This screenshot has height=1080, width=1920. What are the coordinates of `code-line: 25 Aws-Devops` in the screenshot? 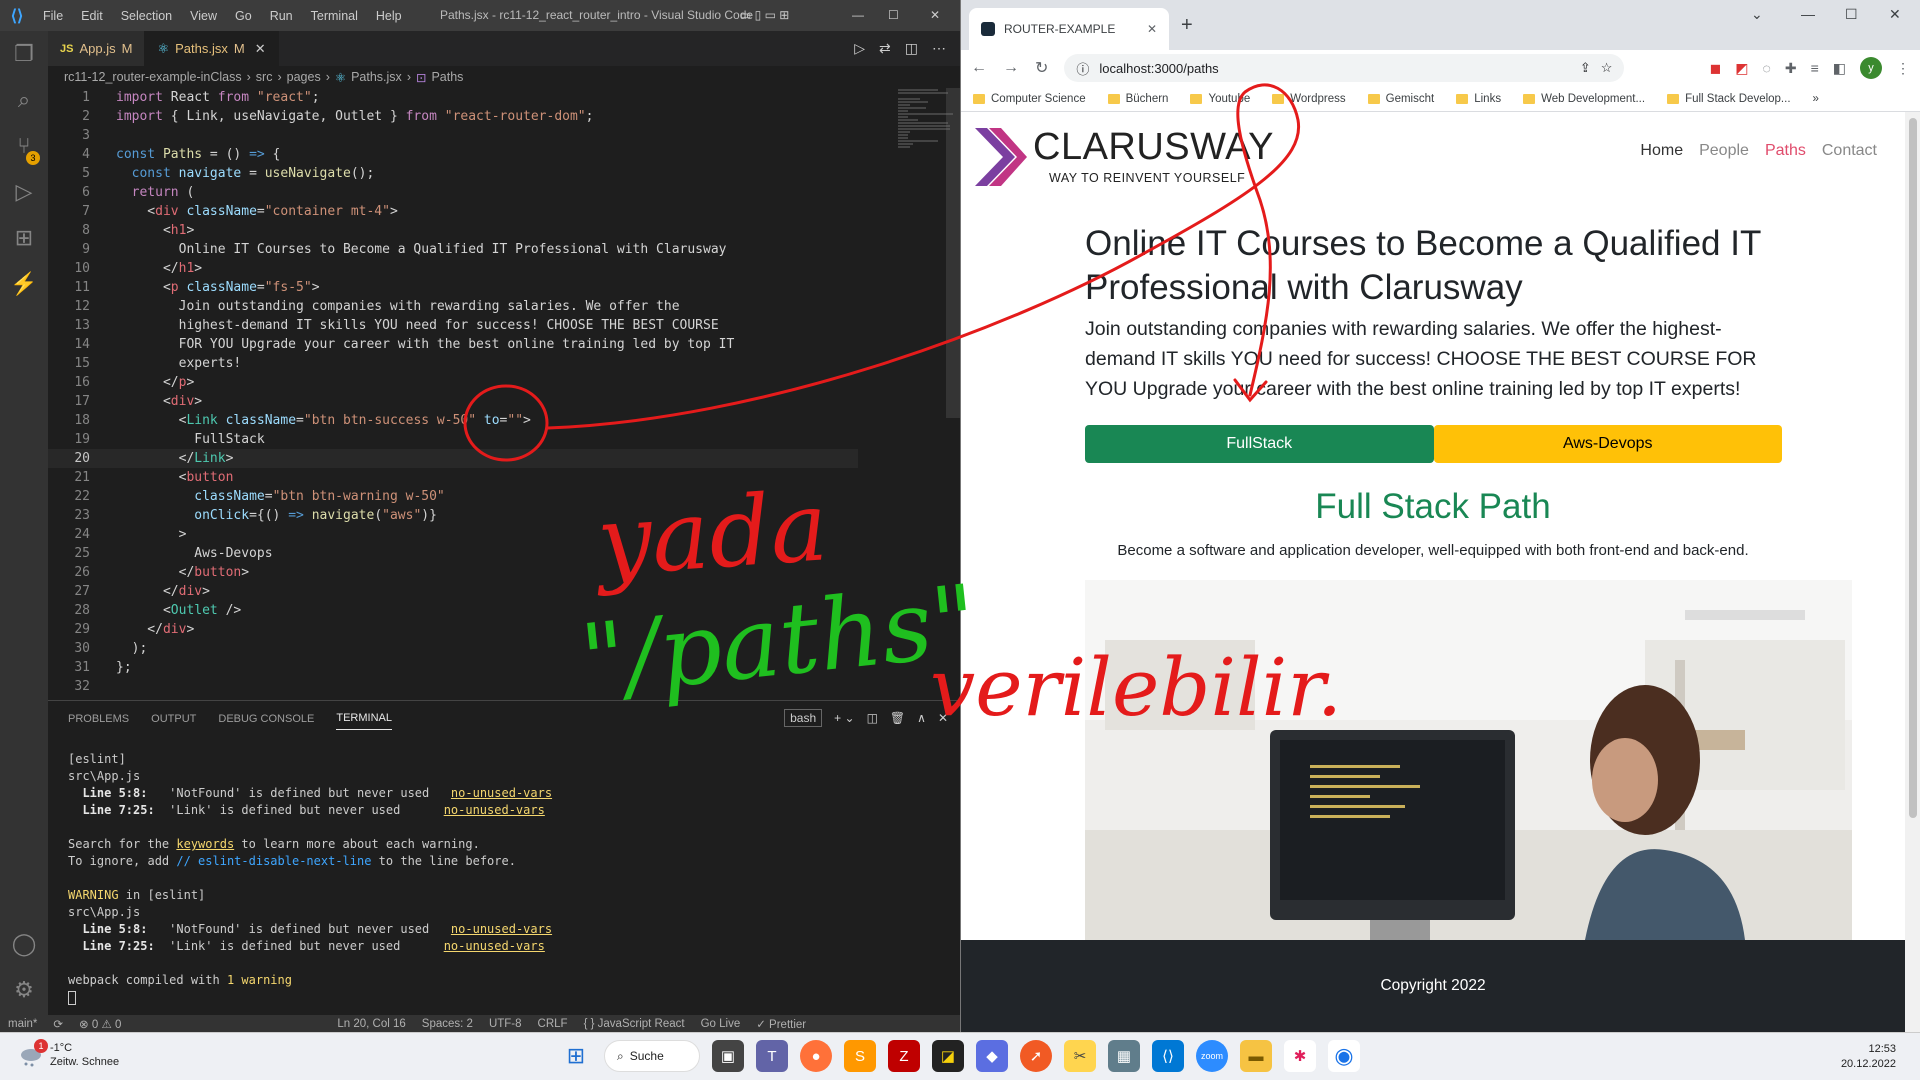 It's located at (453, 553).